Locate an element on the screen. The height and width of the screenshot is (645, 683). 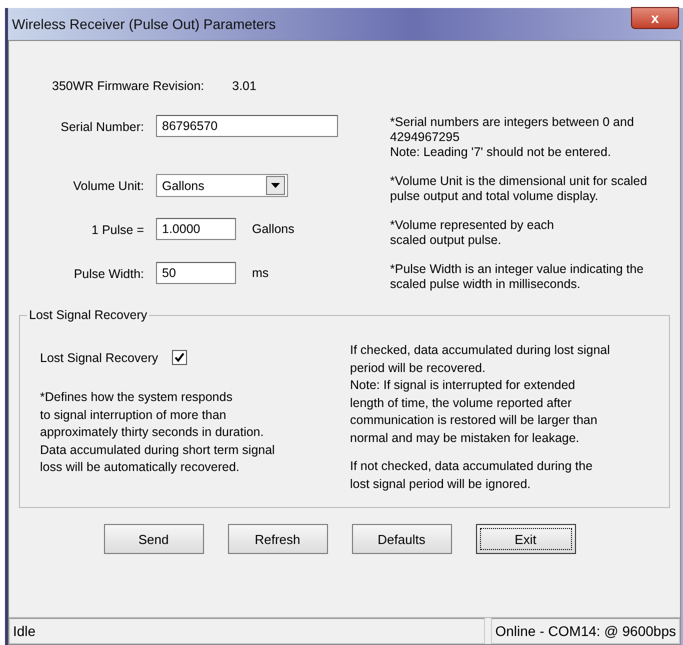
input-field: 50 is located at coordinates (196, 273).